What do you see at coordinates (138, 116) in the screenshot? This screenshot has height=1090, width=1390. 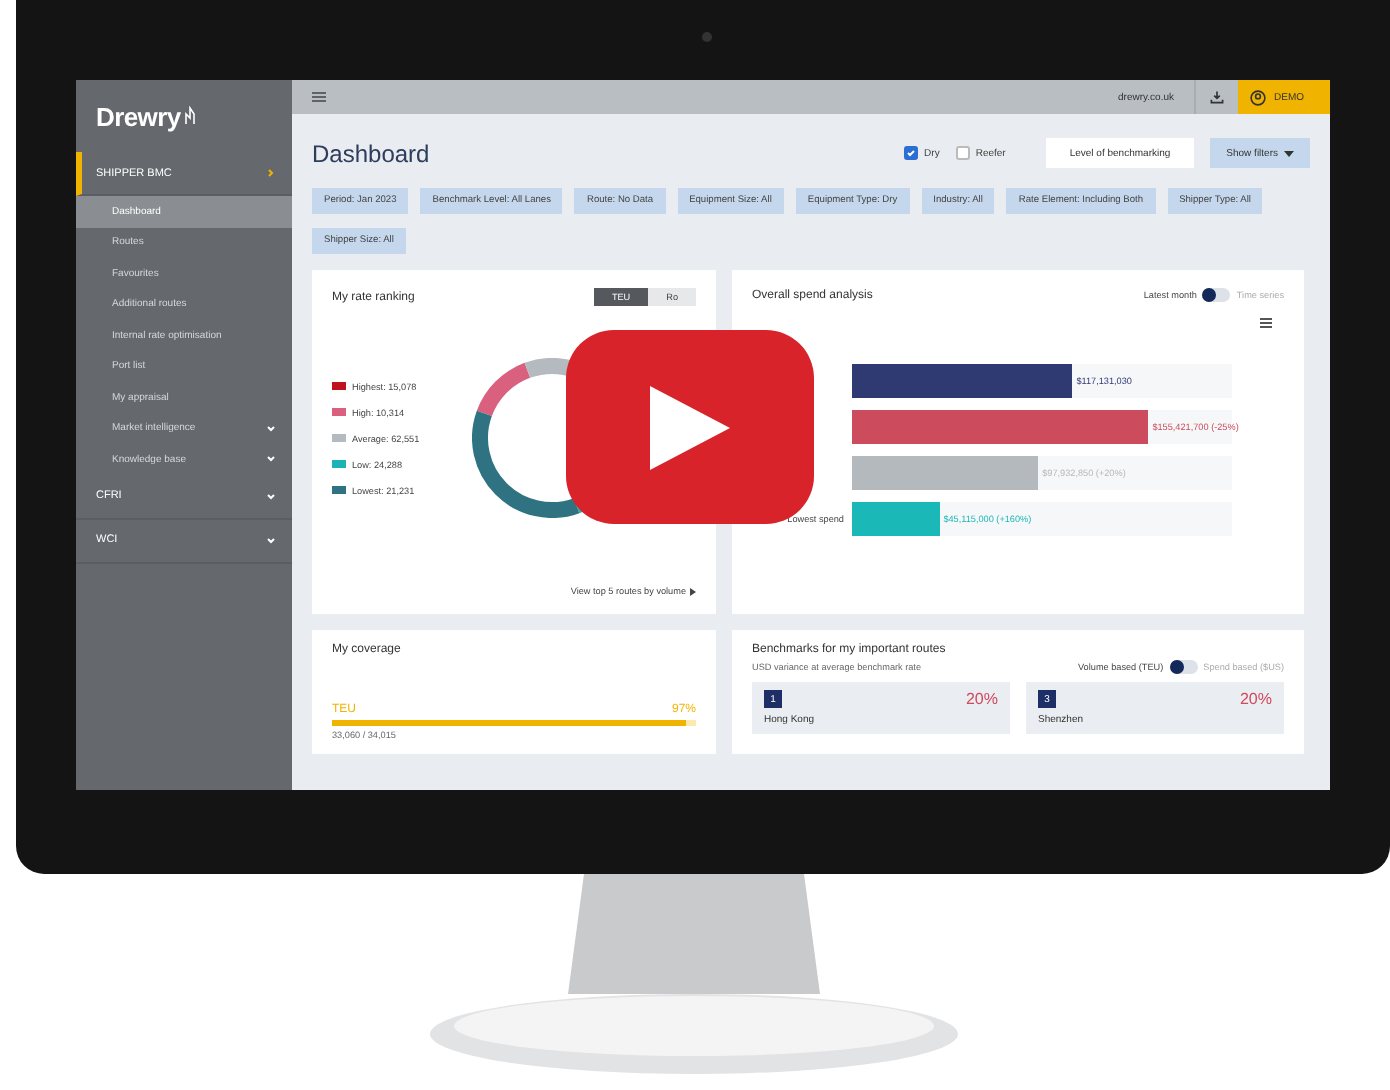 I see `logo-text: Drewry` at bounding box center [138, 116].